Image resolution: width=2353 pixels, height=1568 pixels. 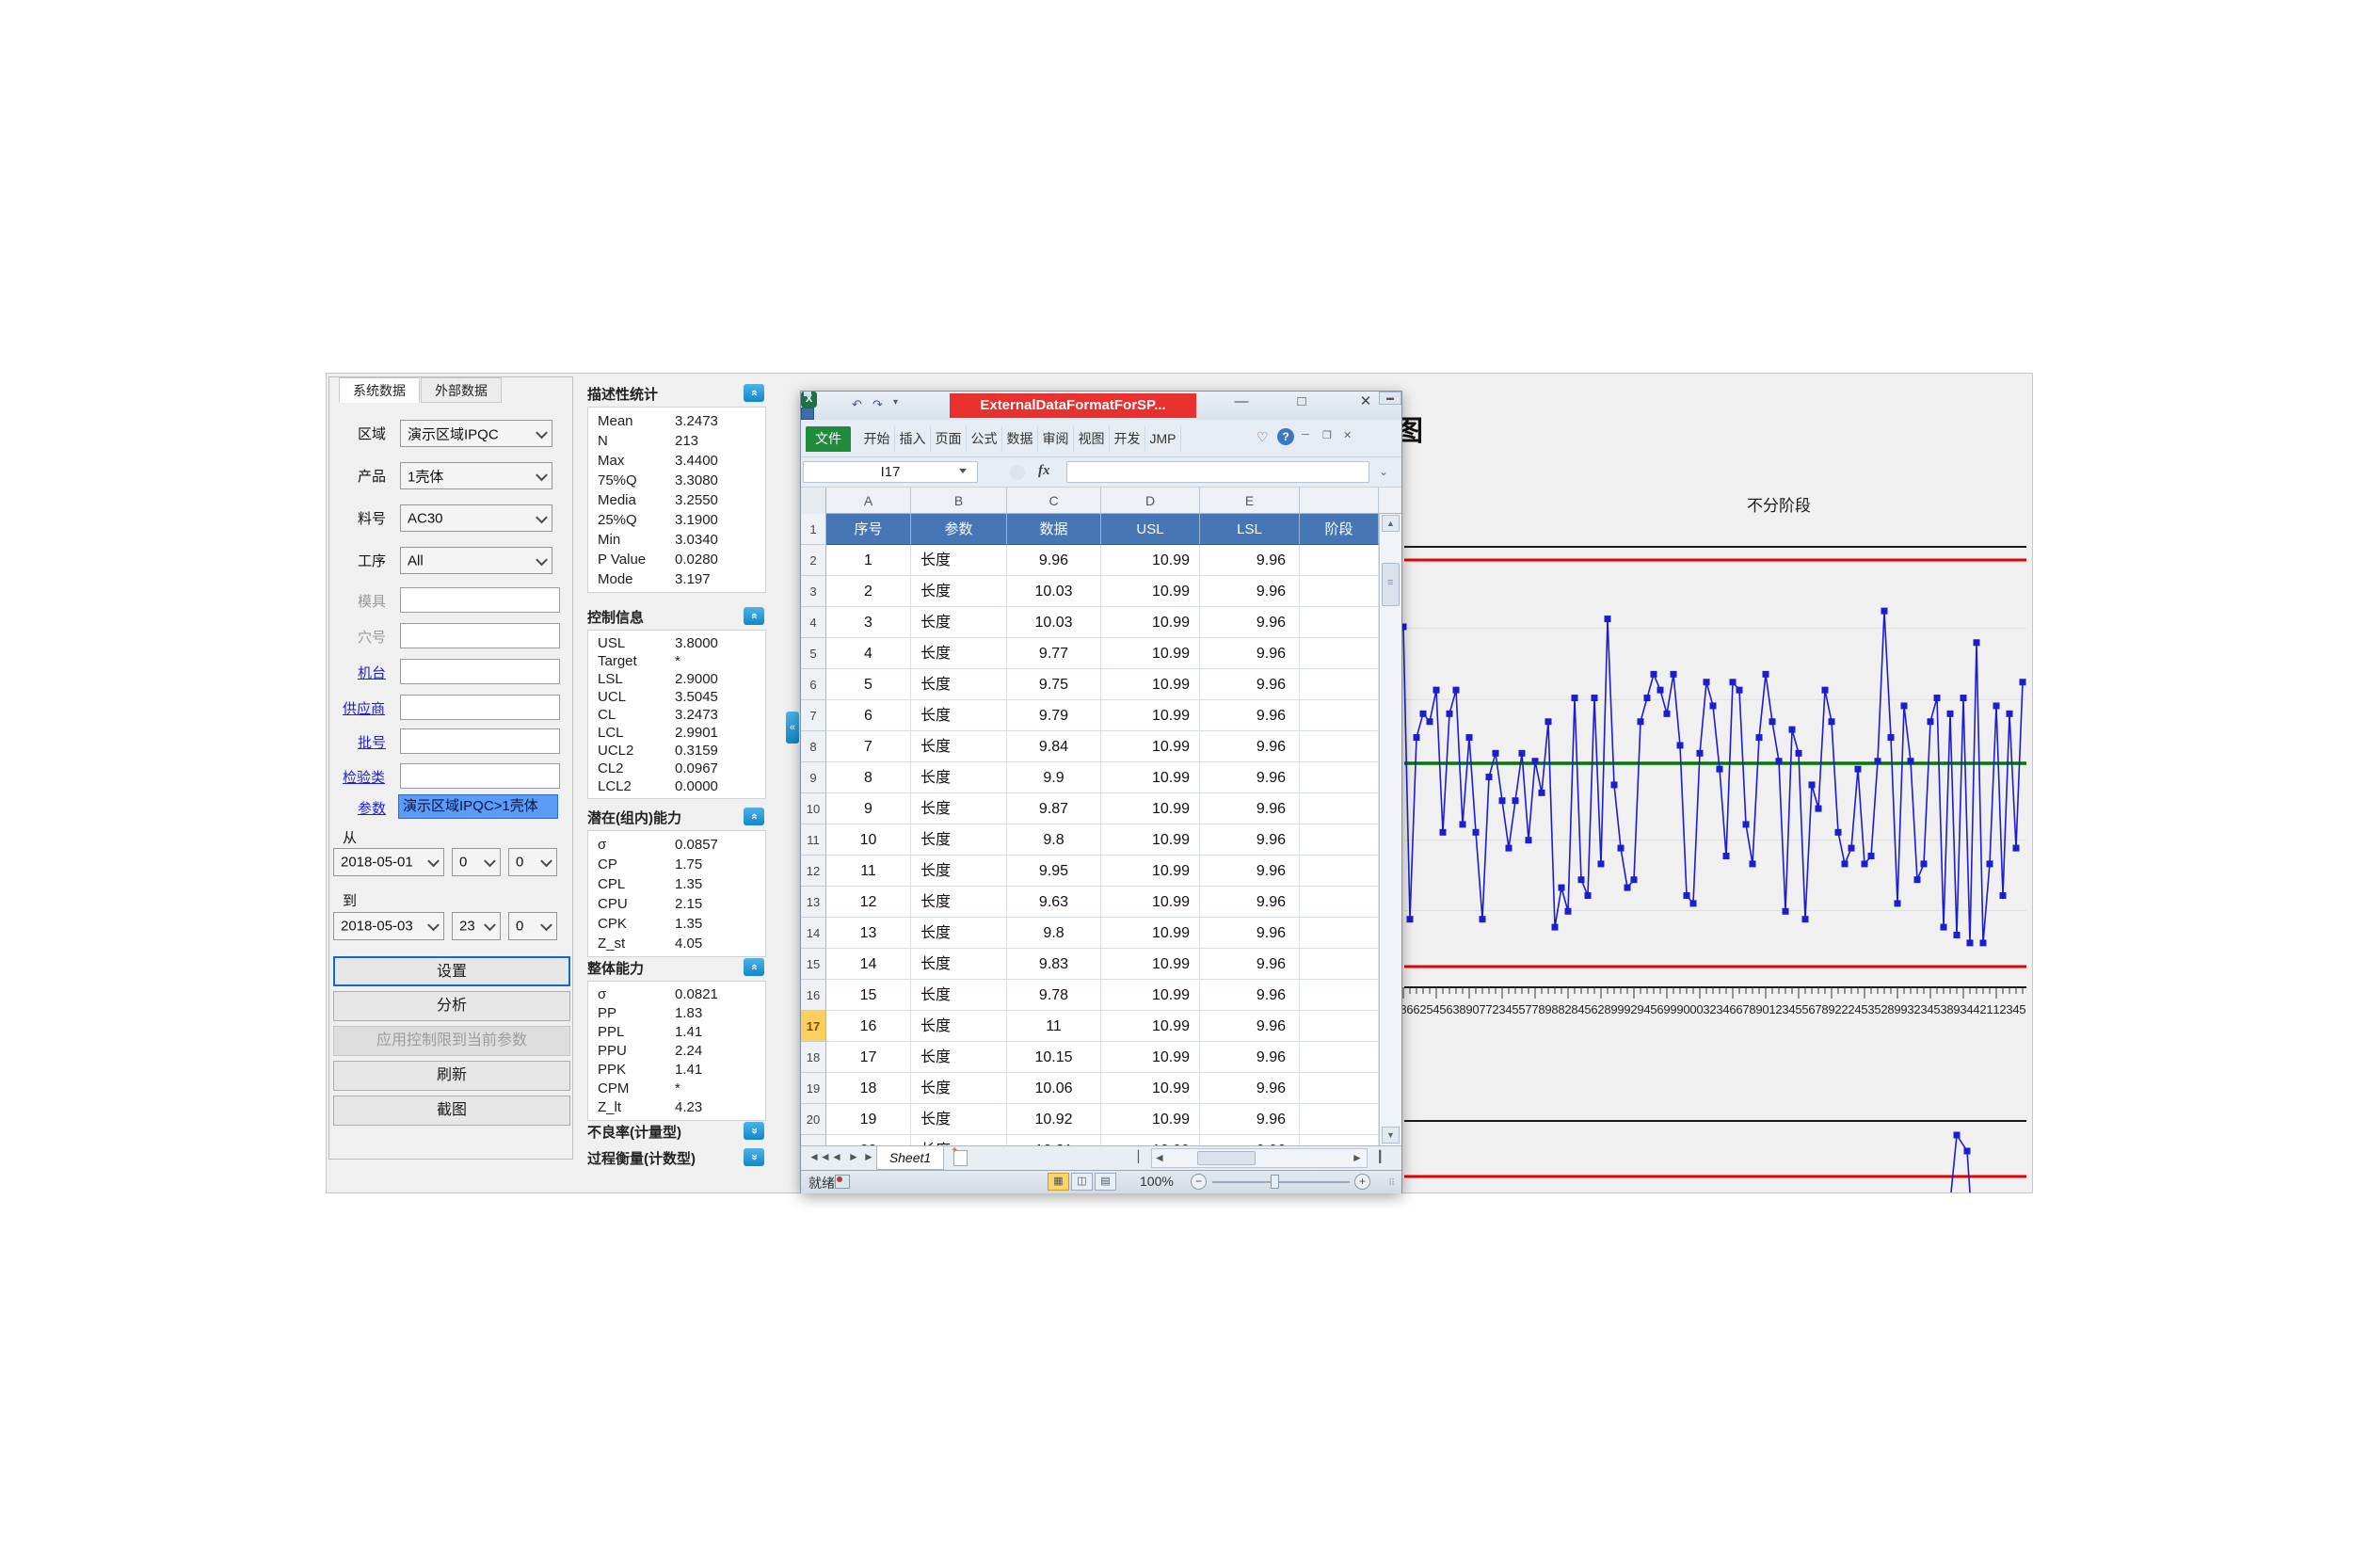 I want to click on cell: 9.75, so click(x=1054, y=684).